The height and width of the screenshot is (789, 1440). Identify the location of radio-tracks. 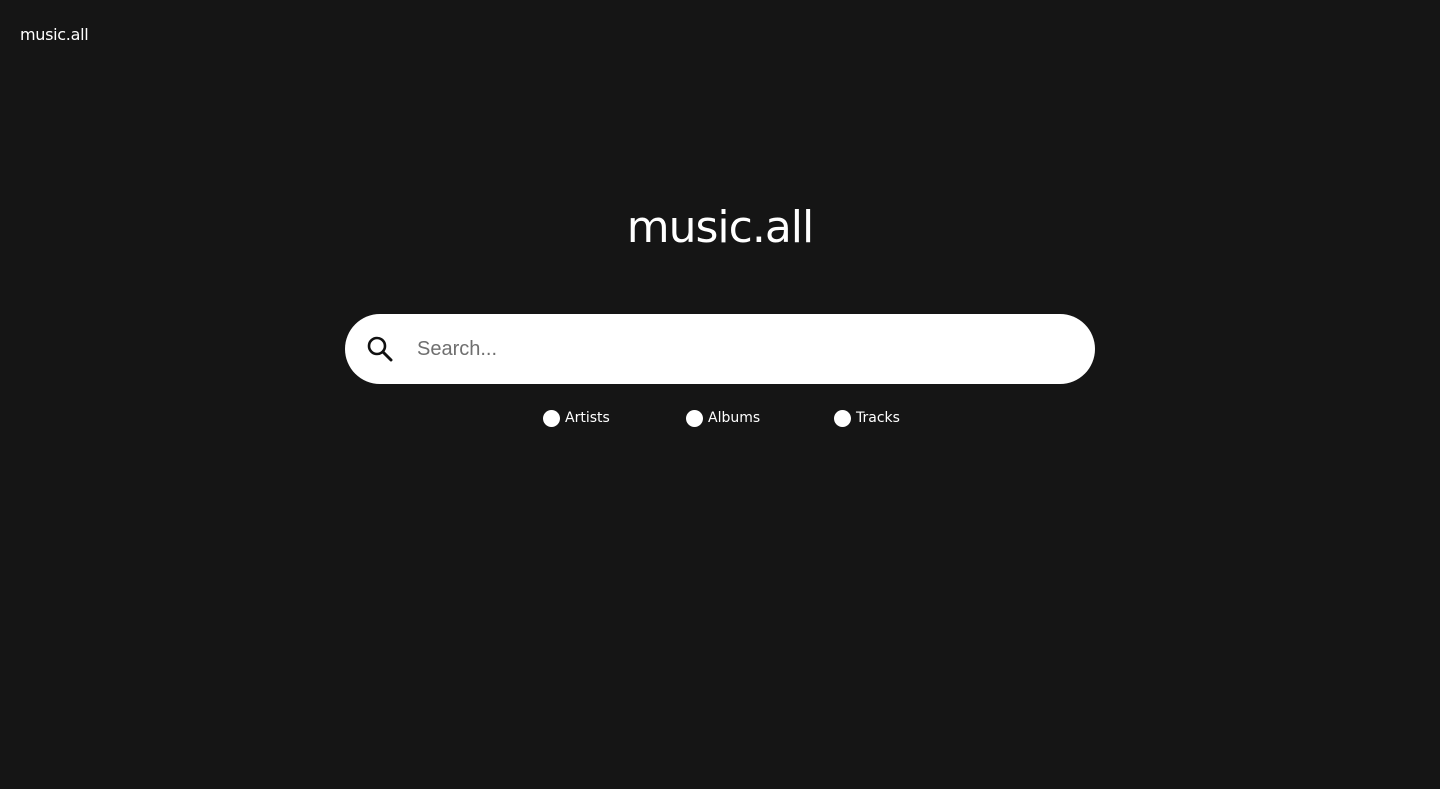
(842, 418).